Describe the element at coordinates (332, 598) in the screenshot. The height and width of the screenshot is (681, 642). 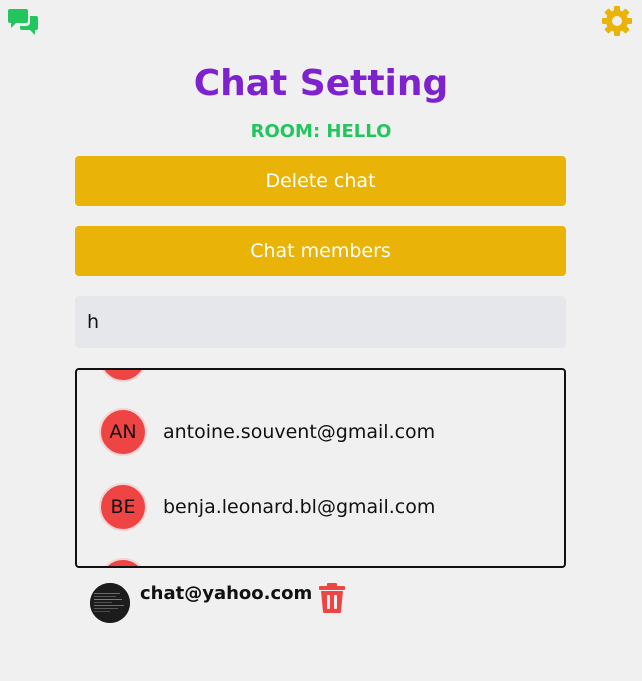
I see `trash-icon` at that location.